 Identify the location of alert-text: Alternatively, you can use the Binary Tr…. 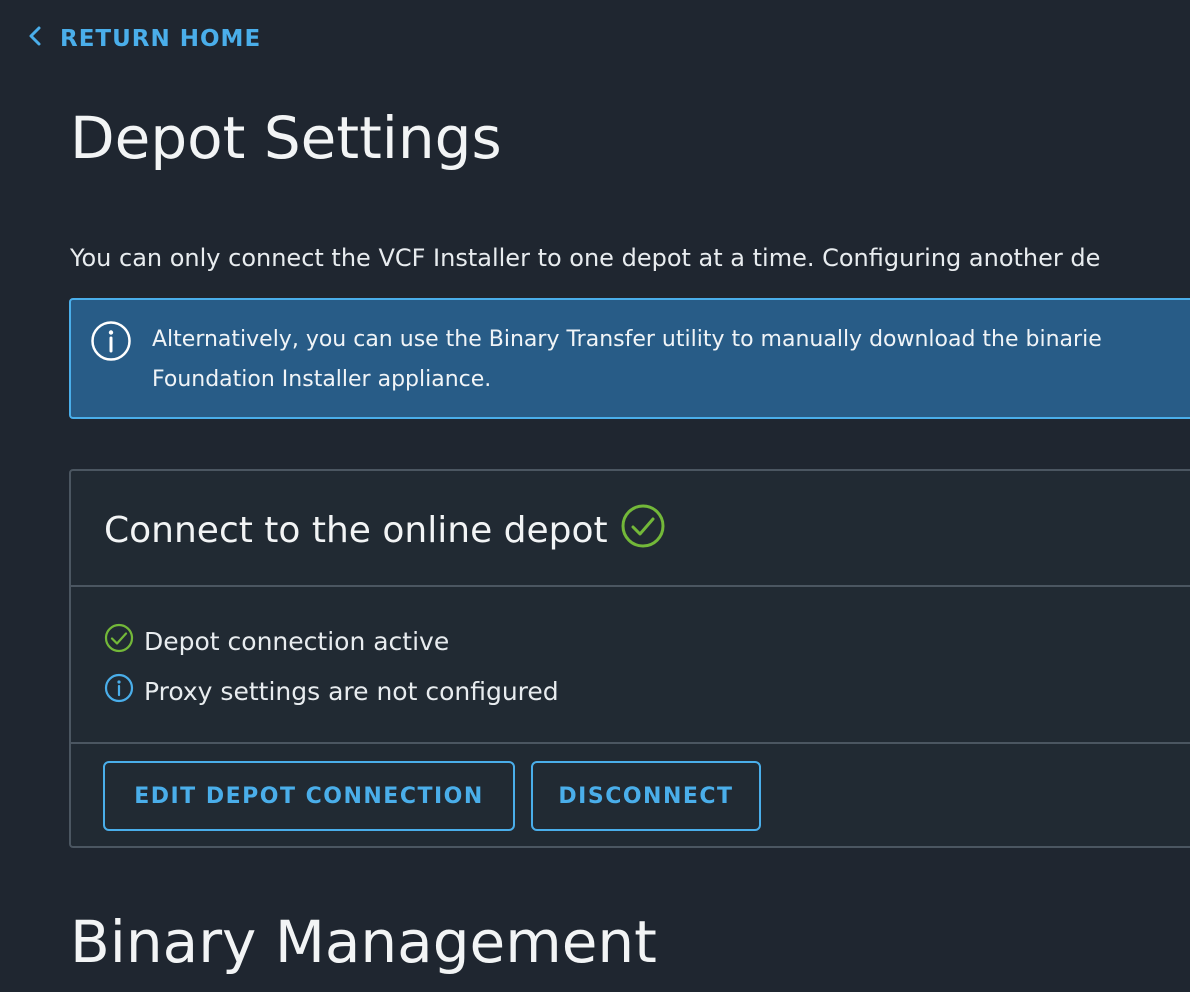
(671, 360).